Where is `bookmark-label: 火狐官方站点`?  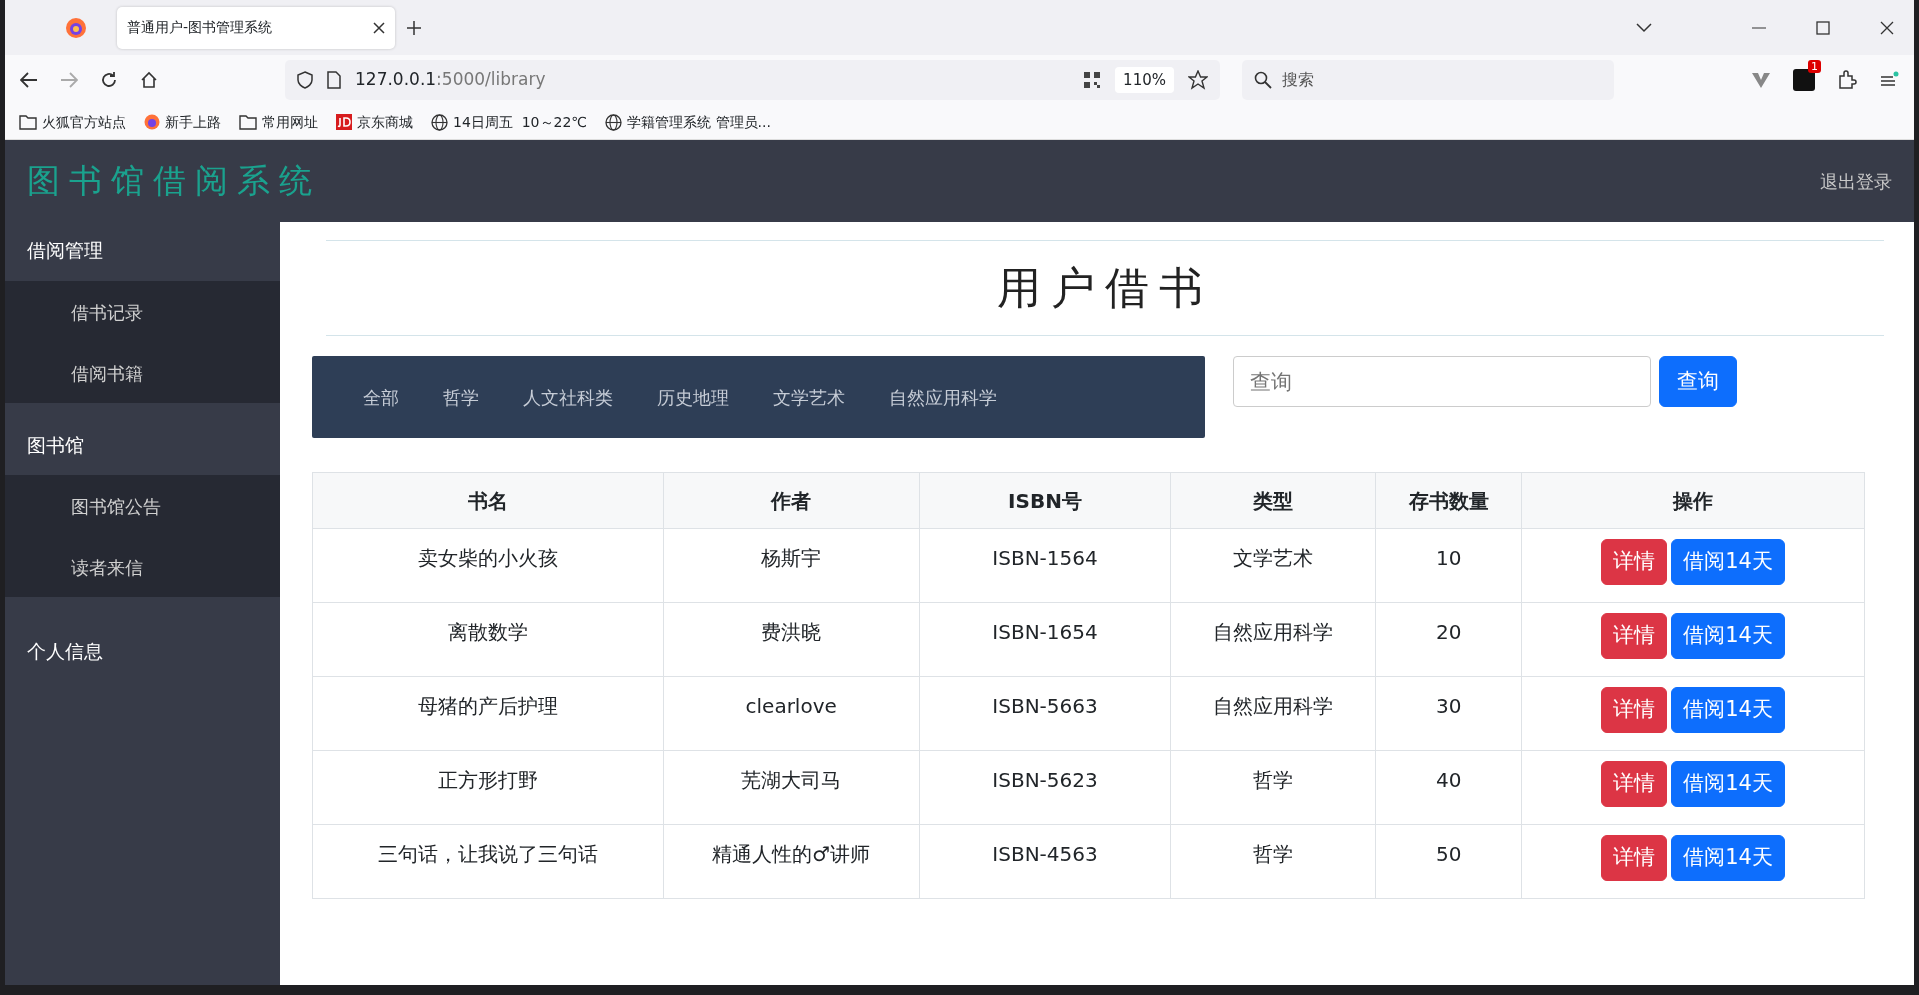 bookmark-label: 火狐官方站点 is located at coordinates (84, 122).